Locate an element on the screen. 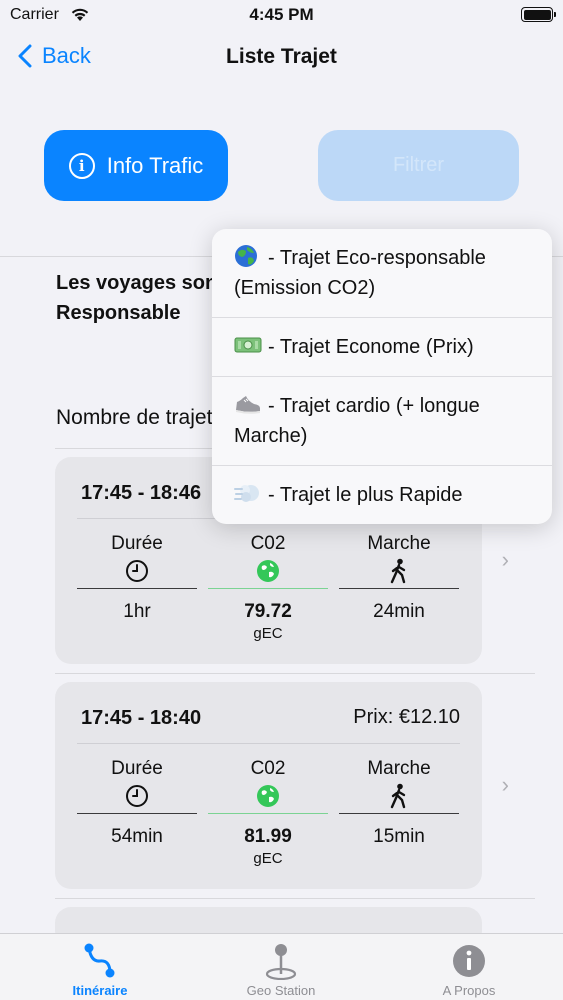  trip-price: Prix: €12.10 is located at coordinates (406, 717).